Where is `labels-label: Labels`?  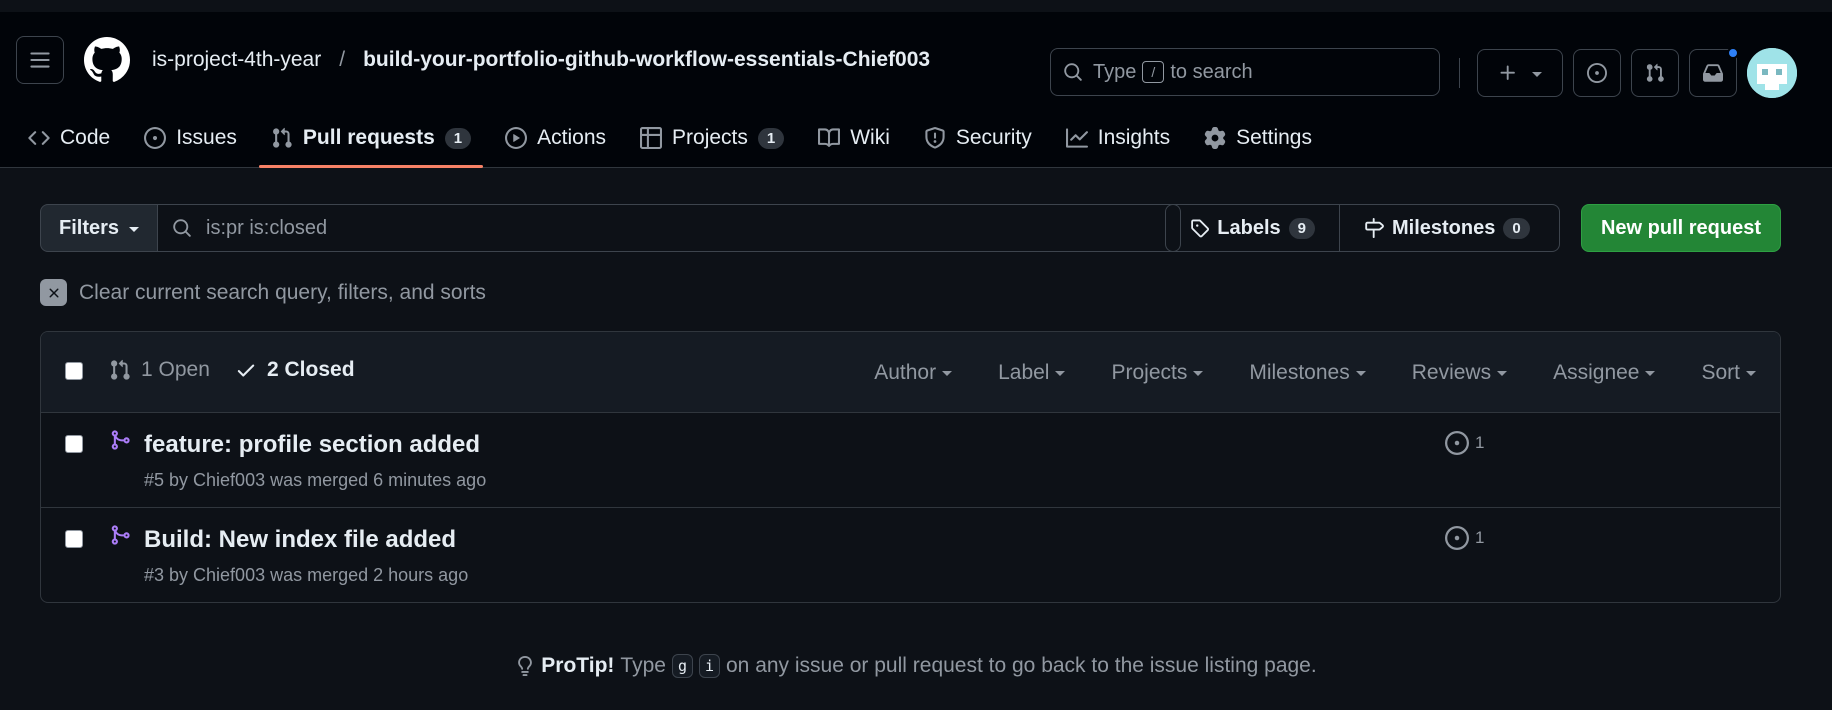
labels-label: Labels is located at coordinates (1249, 227).